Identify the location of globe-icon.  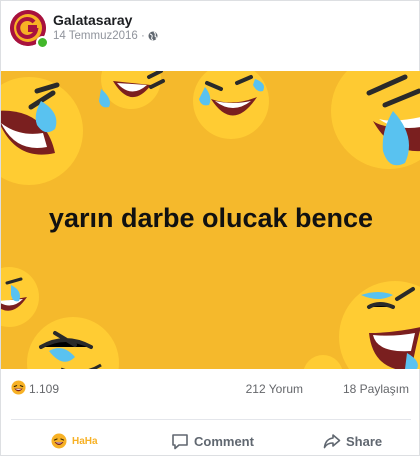
(153, 36).